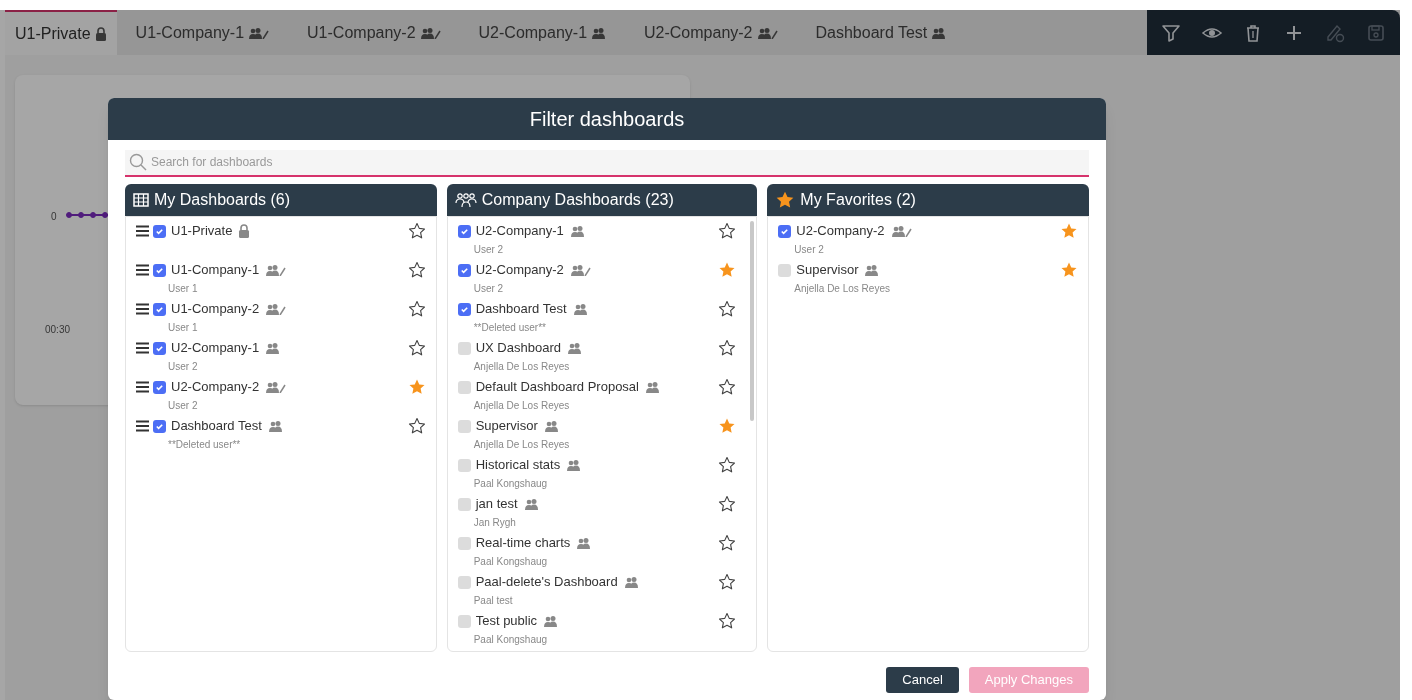  Describe the element at coordinates (1171, 32) in the screenshot. I see `filter-icon` at that location.